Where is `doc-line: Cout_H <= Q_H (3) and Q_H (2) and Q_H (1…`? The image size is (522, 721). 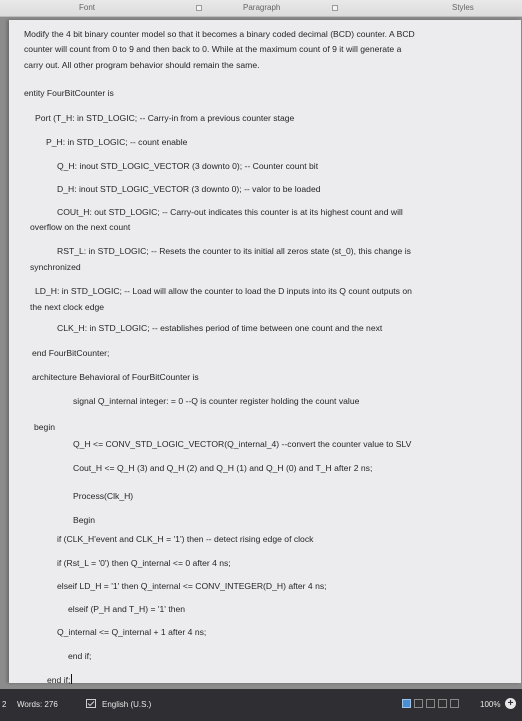
doc-line: Cout_H <= Q_H (3) and Q_H (2) and Q_H (1… is located at coordinates (223, 468).